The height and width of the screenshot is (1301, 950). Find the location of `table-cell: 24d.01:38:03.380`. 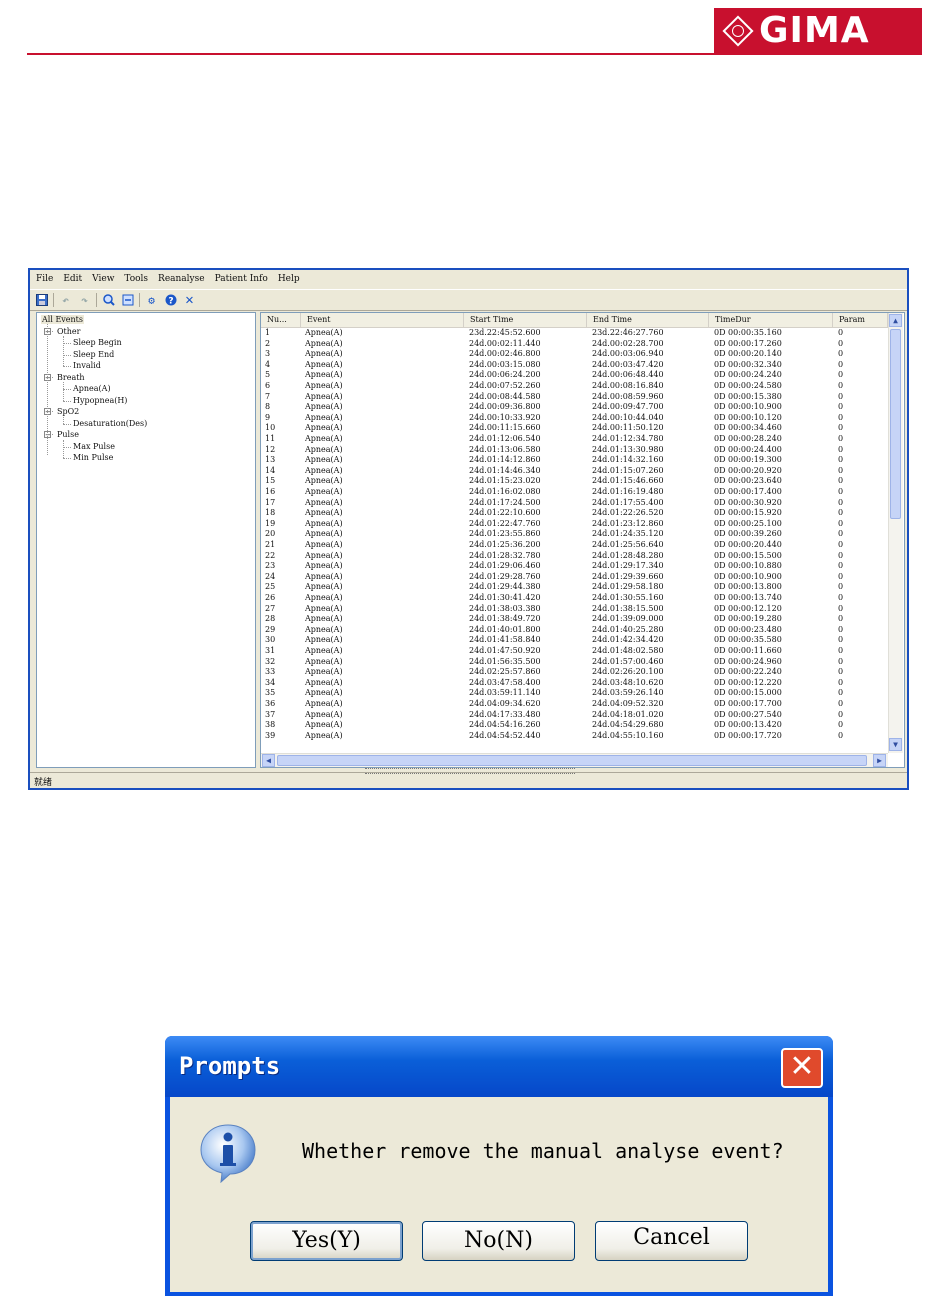

table-cell: 24d.01:38:03.380 is located at coordinates (505, 608).